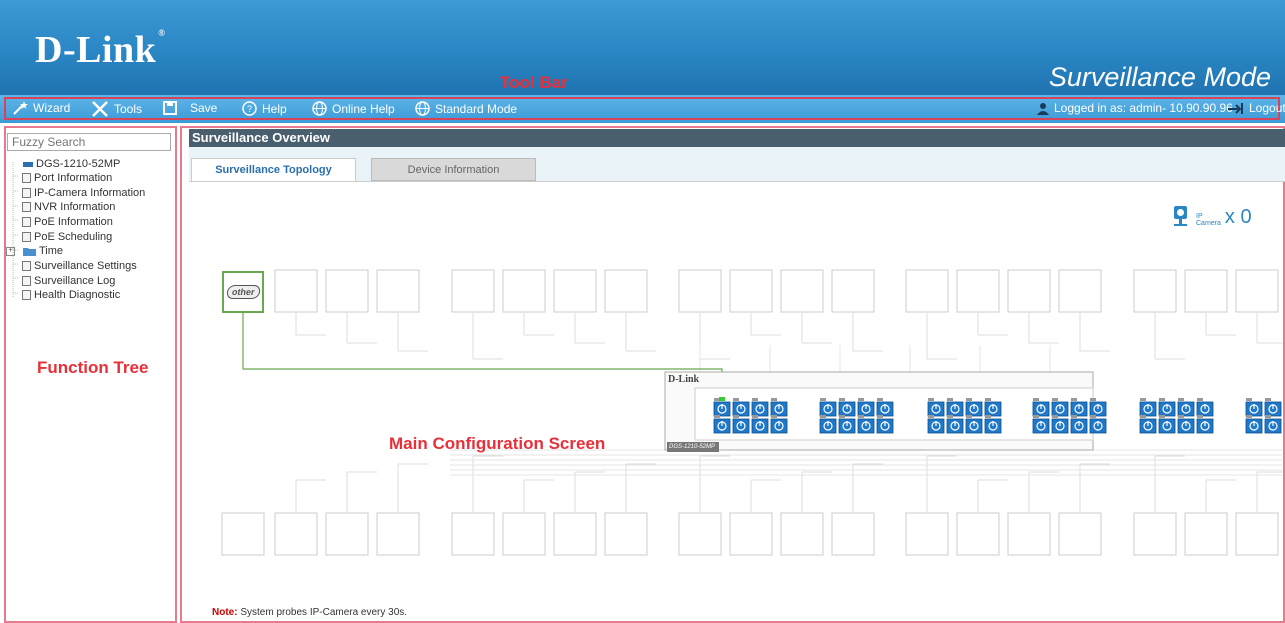 Image resolution: width=1285 pixels, height=623 pixels. I want to click on wizard-button: Wizard, so click(41, 108).